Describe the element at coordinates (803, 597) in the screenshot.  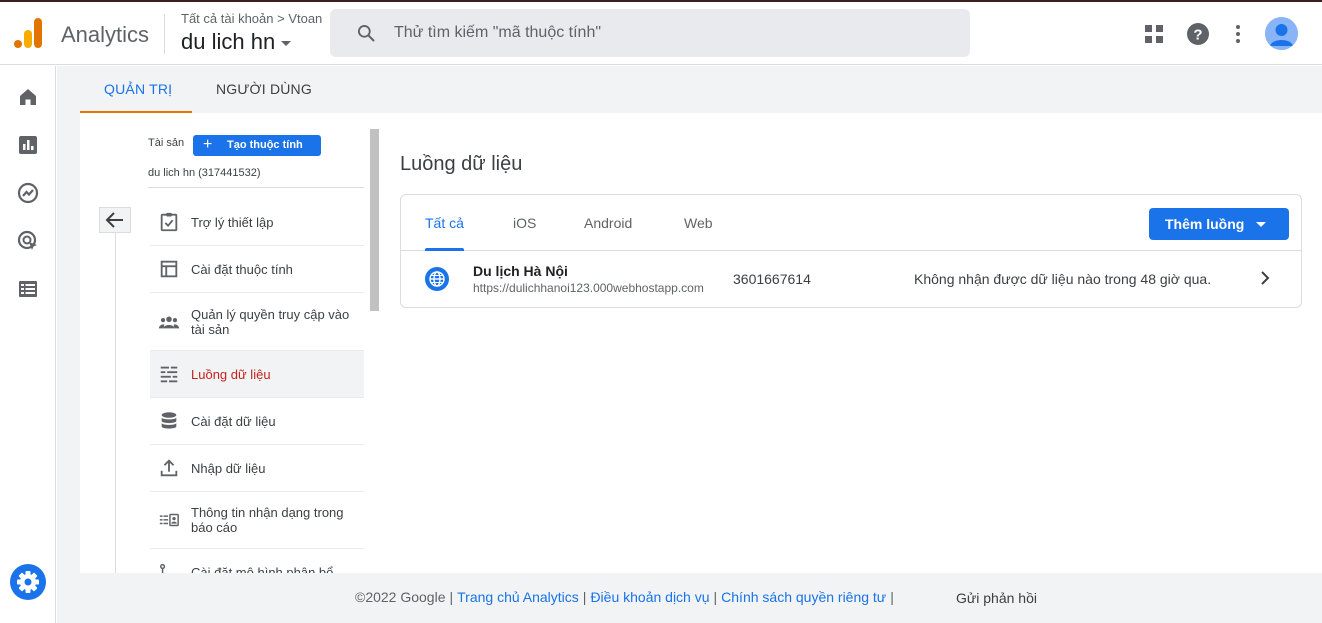
I see `privacy-link: Chính sách quyền riêng tư` at that location.